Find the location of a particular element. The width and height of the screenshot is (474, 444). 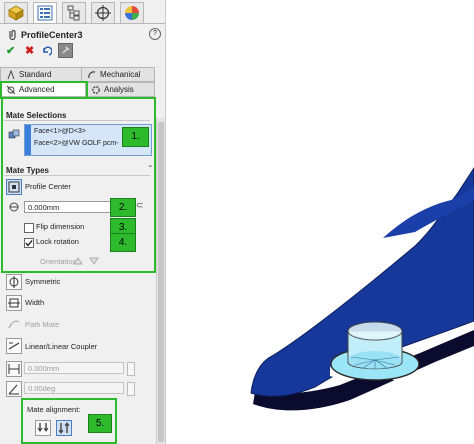

profile-center-icon is located at coordinates (14, 187).